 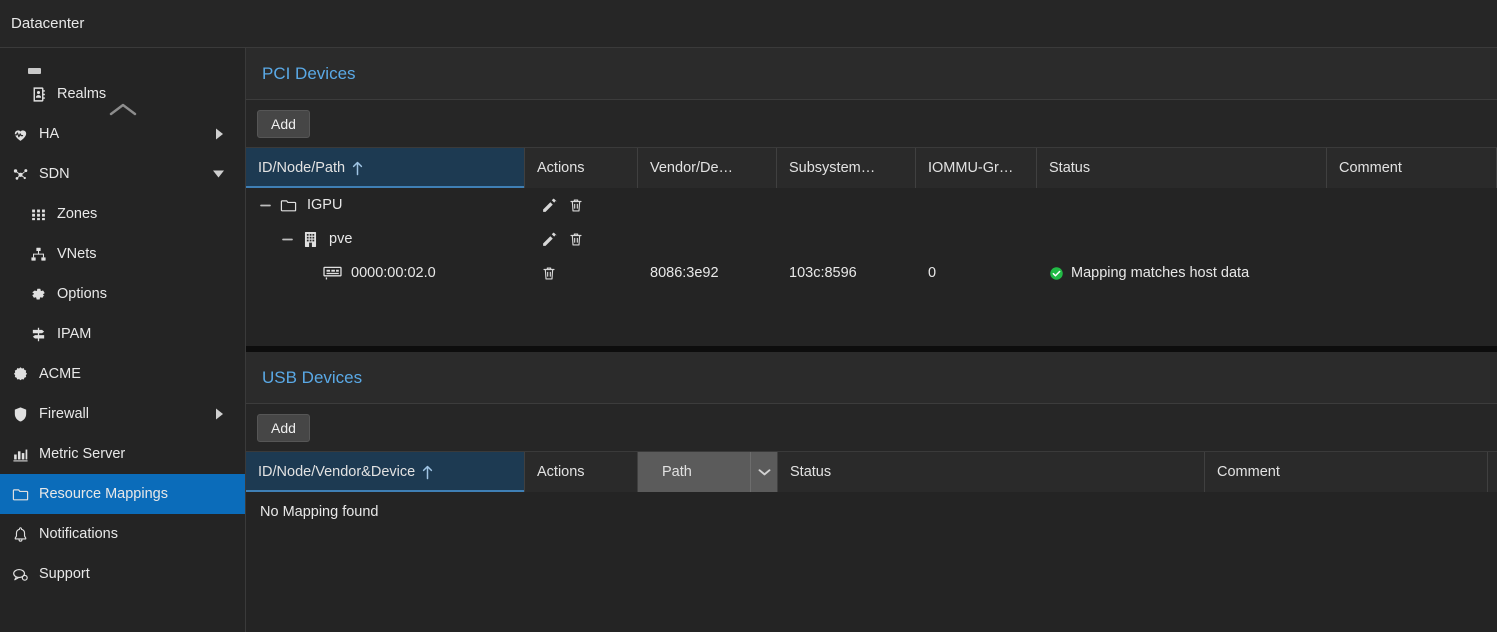 What do you see at coordinates (325, 205) in the screenshot?
I see `tree-node-label: IGPU` at bounding box center [325, 205].